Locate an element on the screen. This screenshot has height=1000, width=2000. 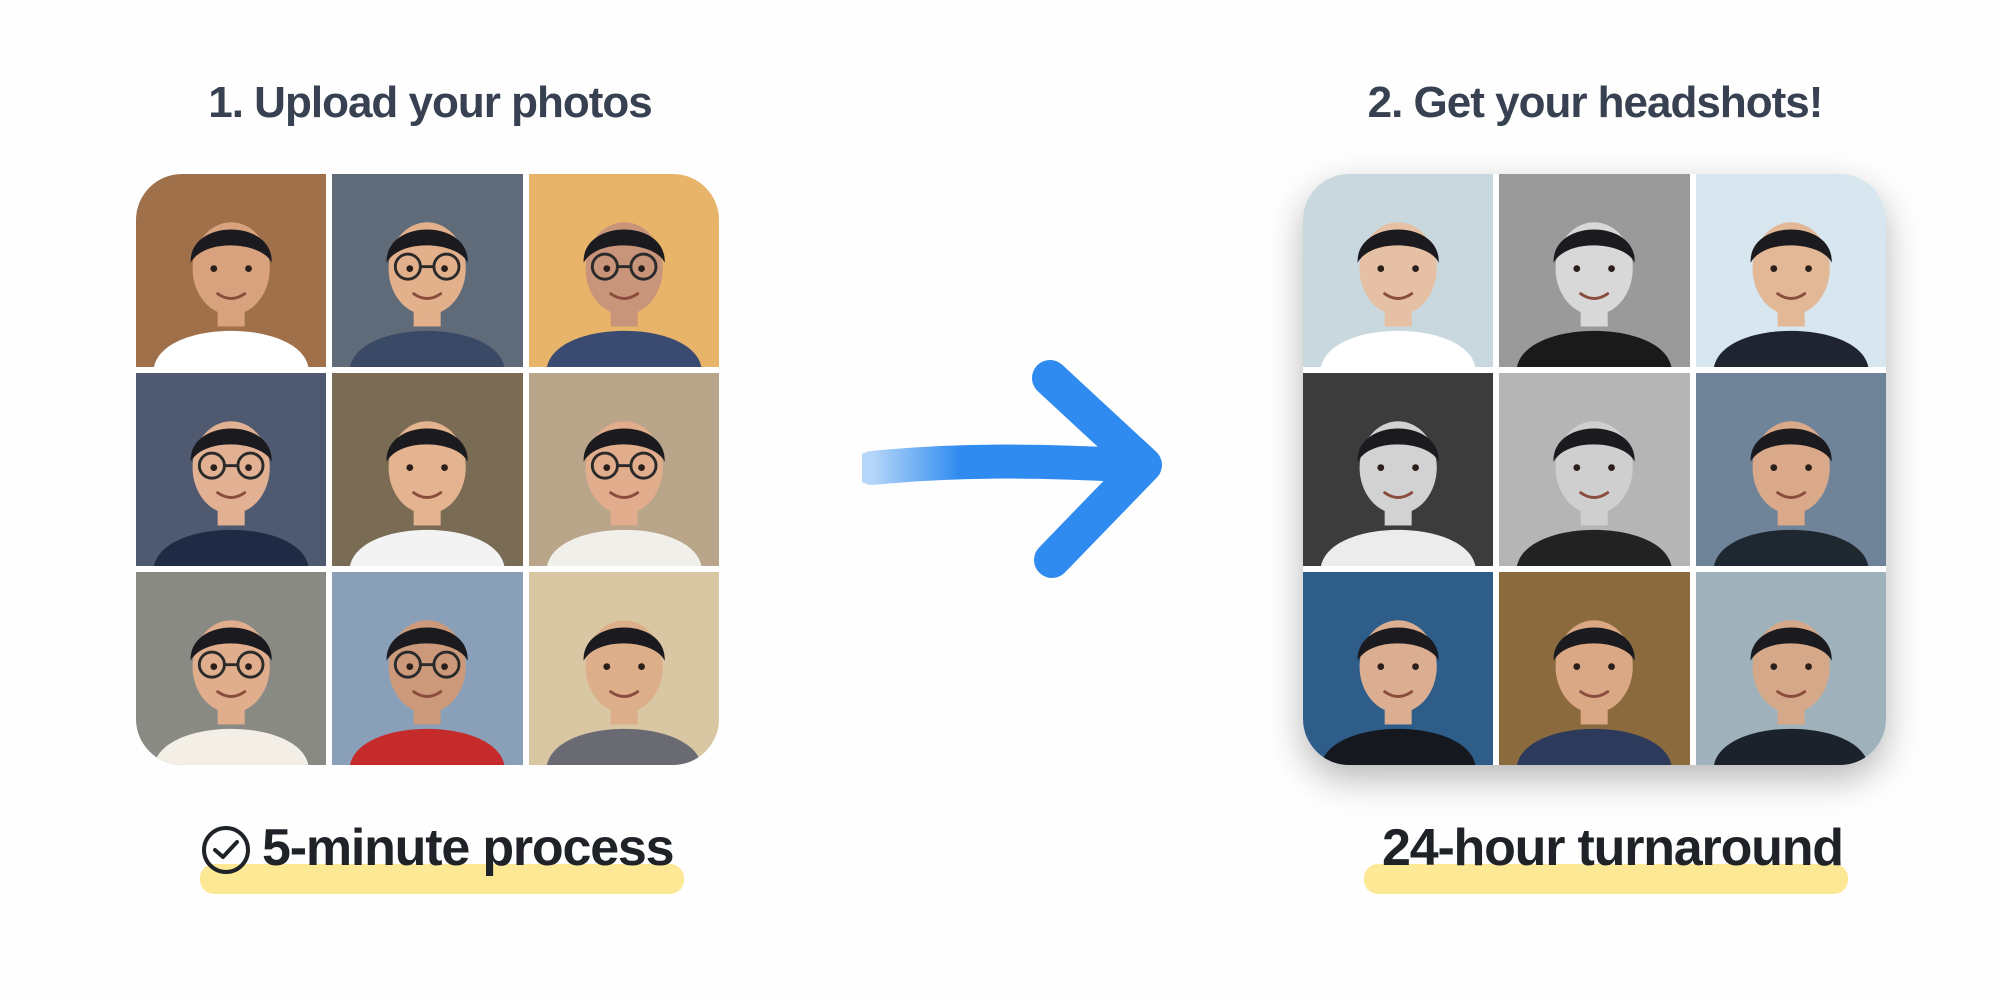
clock-check-icon is located at coordinates (226, 850).